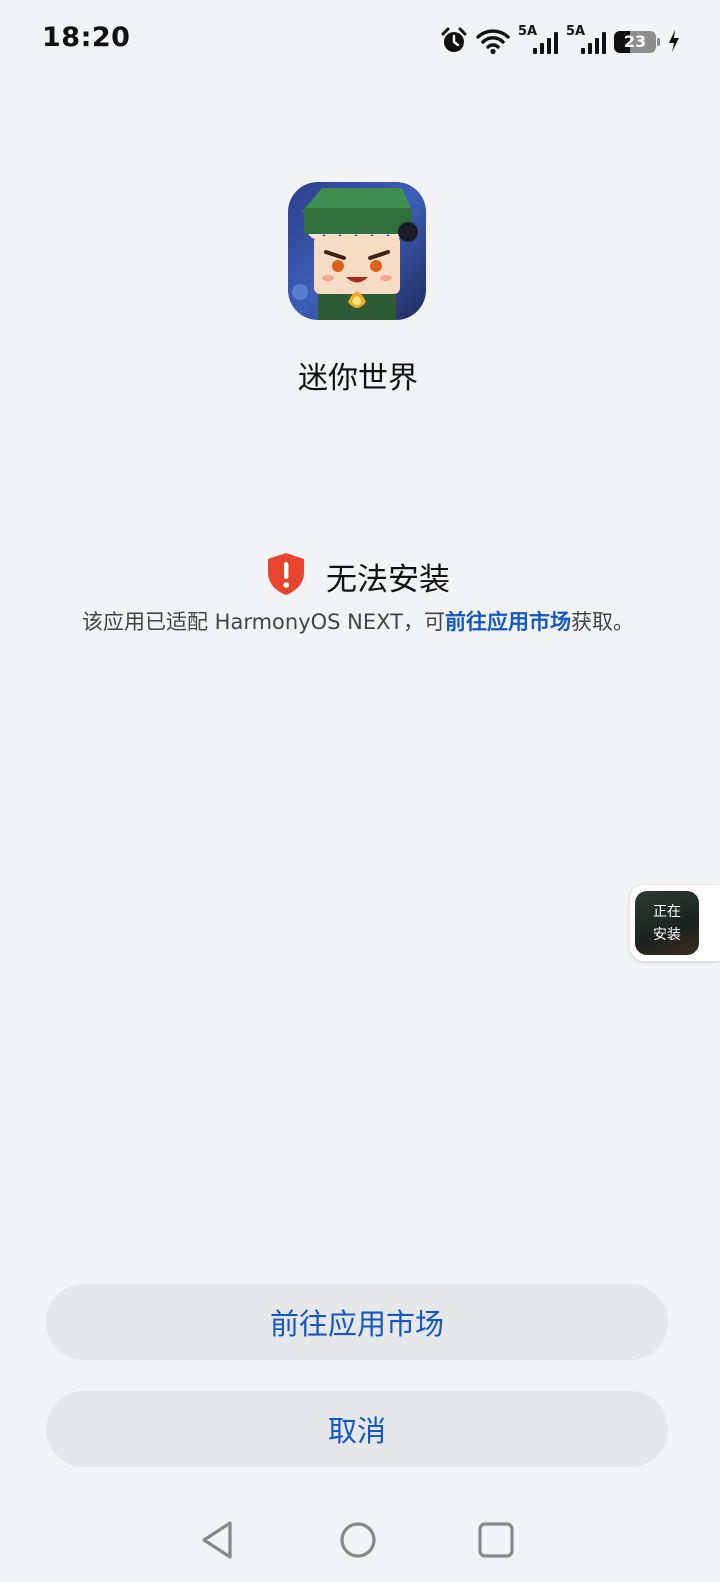 This screenshot has height=1582, width=720. What do you see at coordinates (286, 576) in the screenshot?
I see `shield-alert-icon` at bounding box center [286, 576].